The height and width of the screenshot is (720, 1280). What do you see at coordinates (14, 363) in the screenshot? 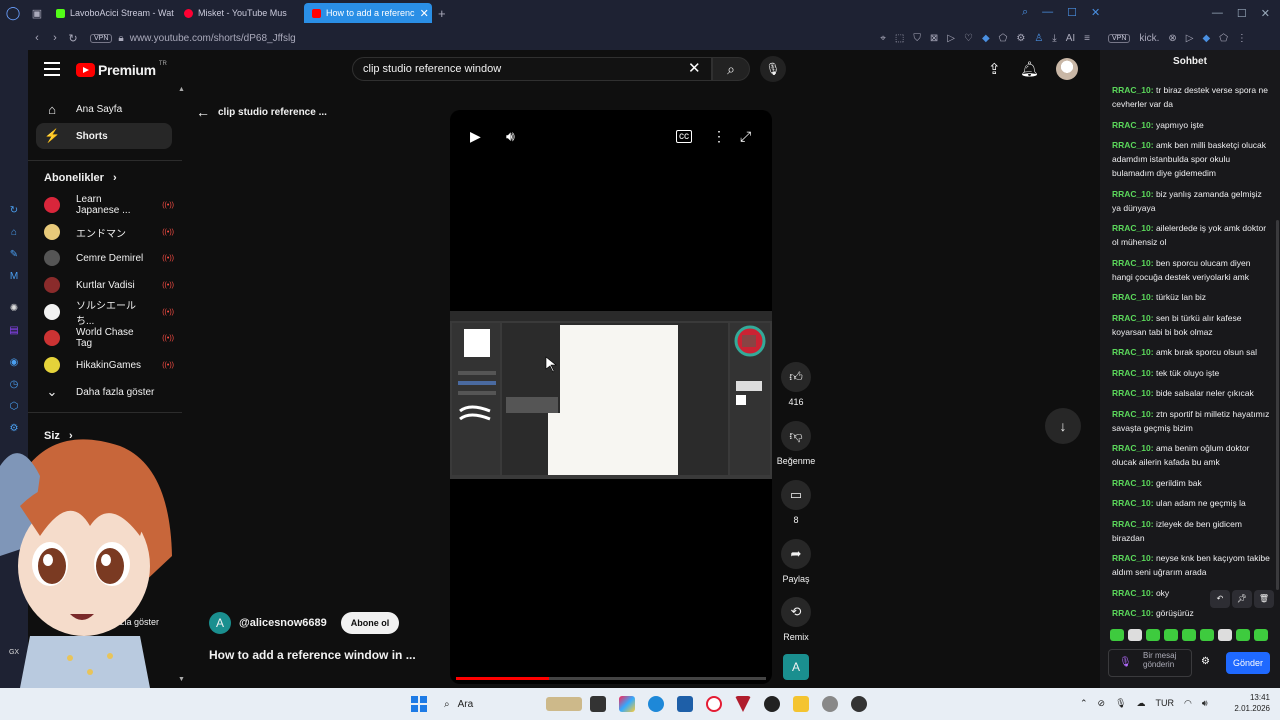
I see `player-icon: ◉` at bounding box center [14, 363].